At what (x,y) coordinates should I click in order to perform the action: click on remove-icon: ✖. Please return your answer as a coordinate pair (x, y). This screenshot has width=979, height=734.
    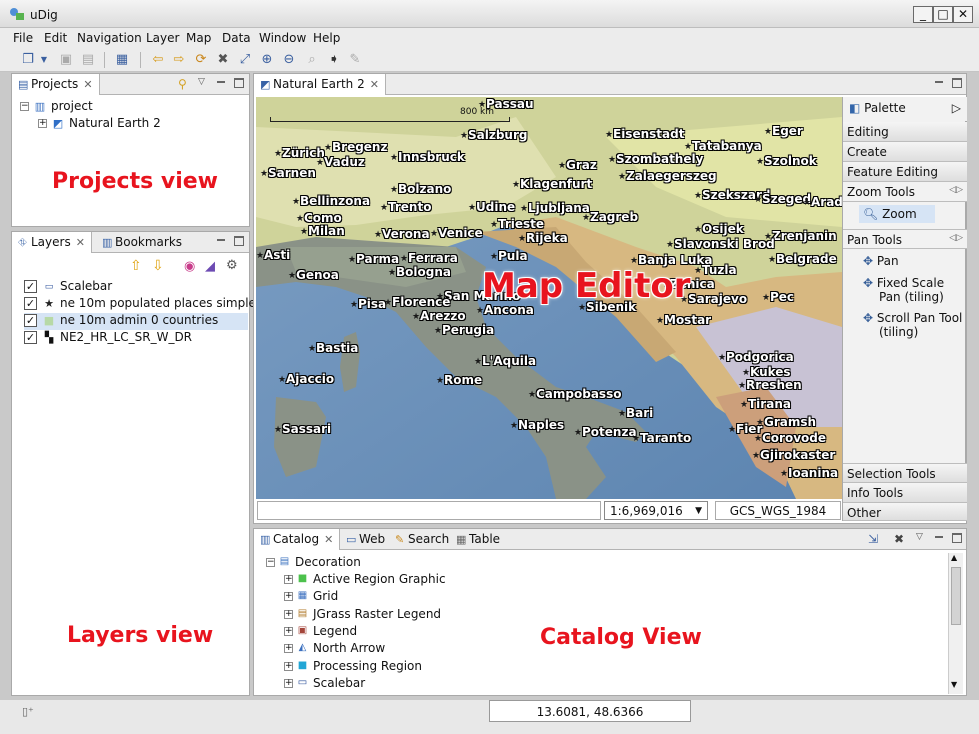
    Looking at the image, I should click on (899, 539).